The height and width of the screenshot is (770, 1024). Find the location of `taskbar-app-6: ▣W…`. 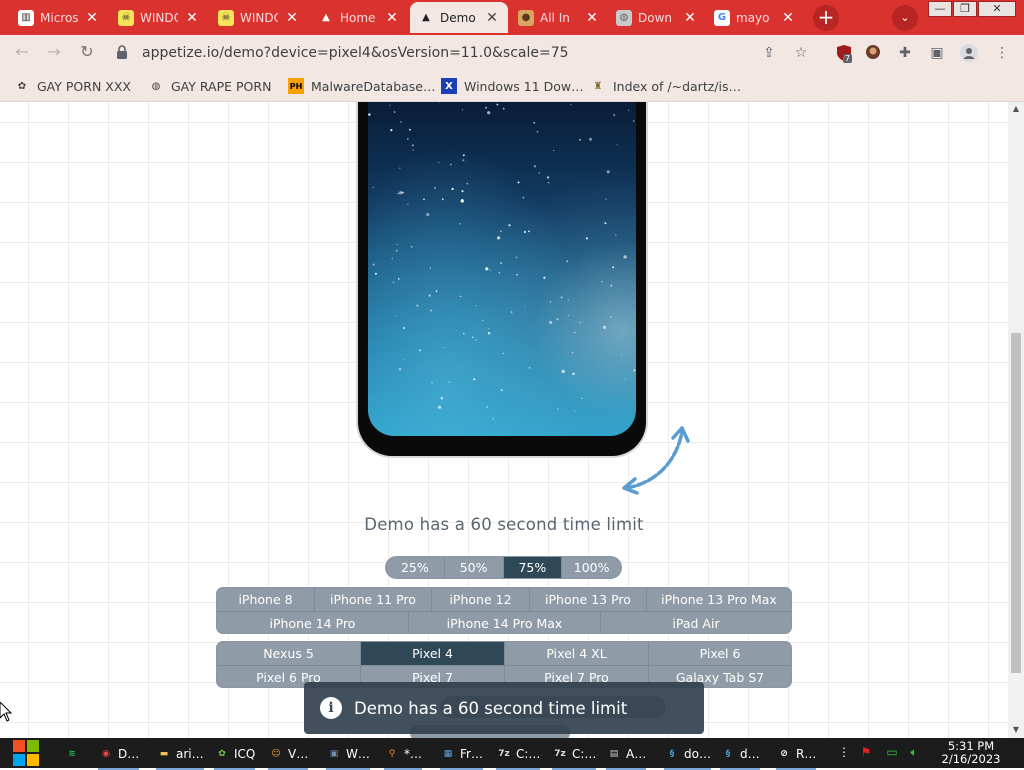

taskbar-app-6: ▣W… is located at coordinates (348, 754).